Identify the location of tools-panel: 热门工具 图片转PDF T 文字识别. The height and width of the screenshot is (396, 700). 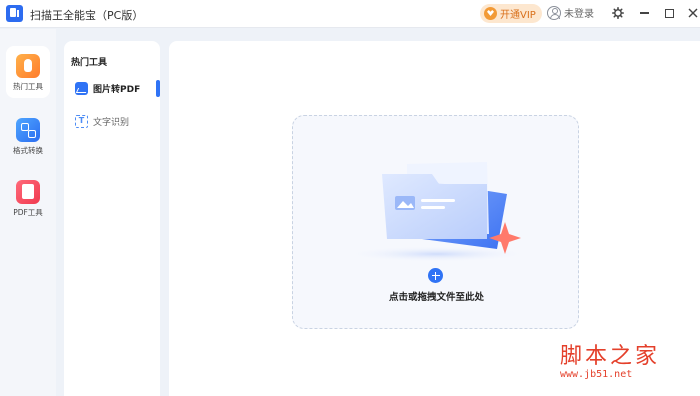
(112, 218).